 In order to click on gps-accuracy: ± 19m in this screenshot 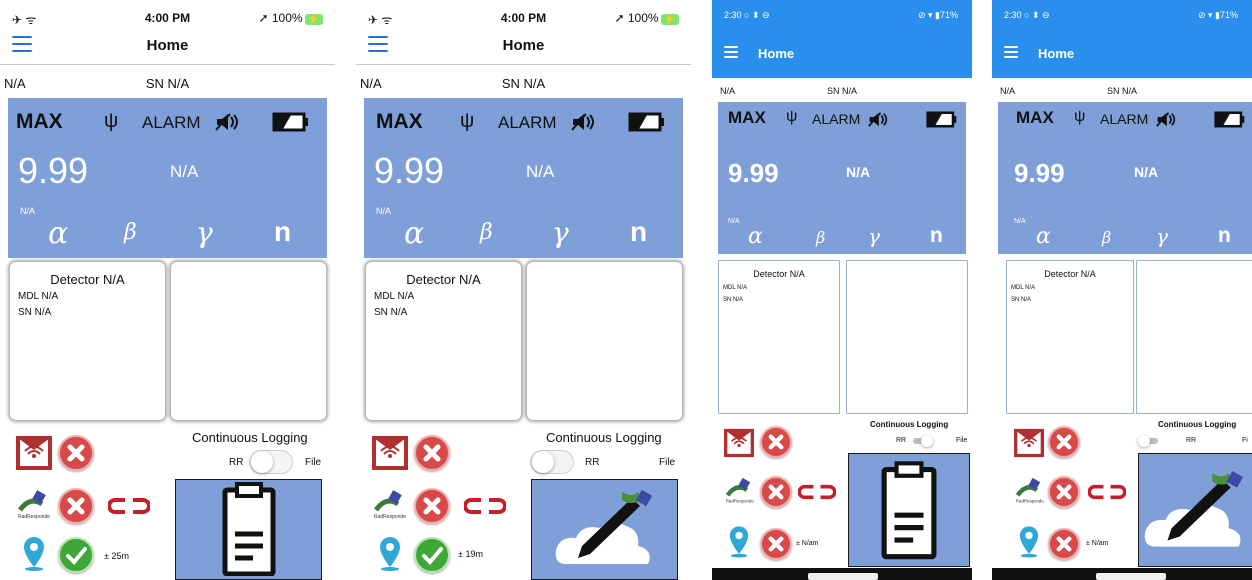, I will do `click(470, 554)`.